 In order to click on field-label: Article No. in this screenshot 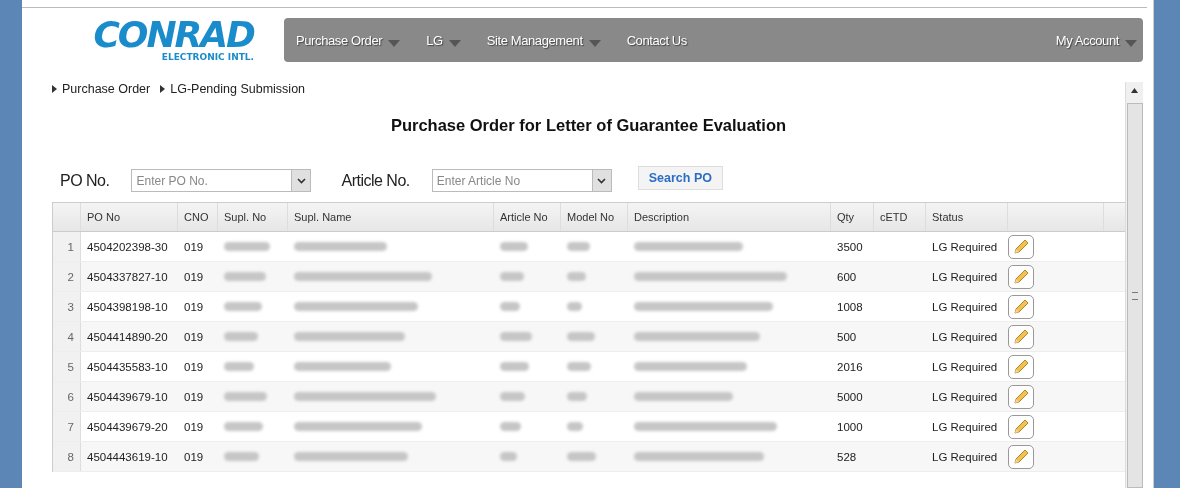, I will do `click(375, 180)`.